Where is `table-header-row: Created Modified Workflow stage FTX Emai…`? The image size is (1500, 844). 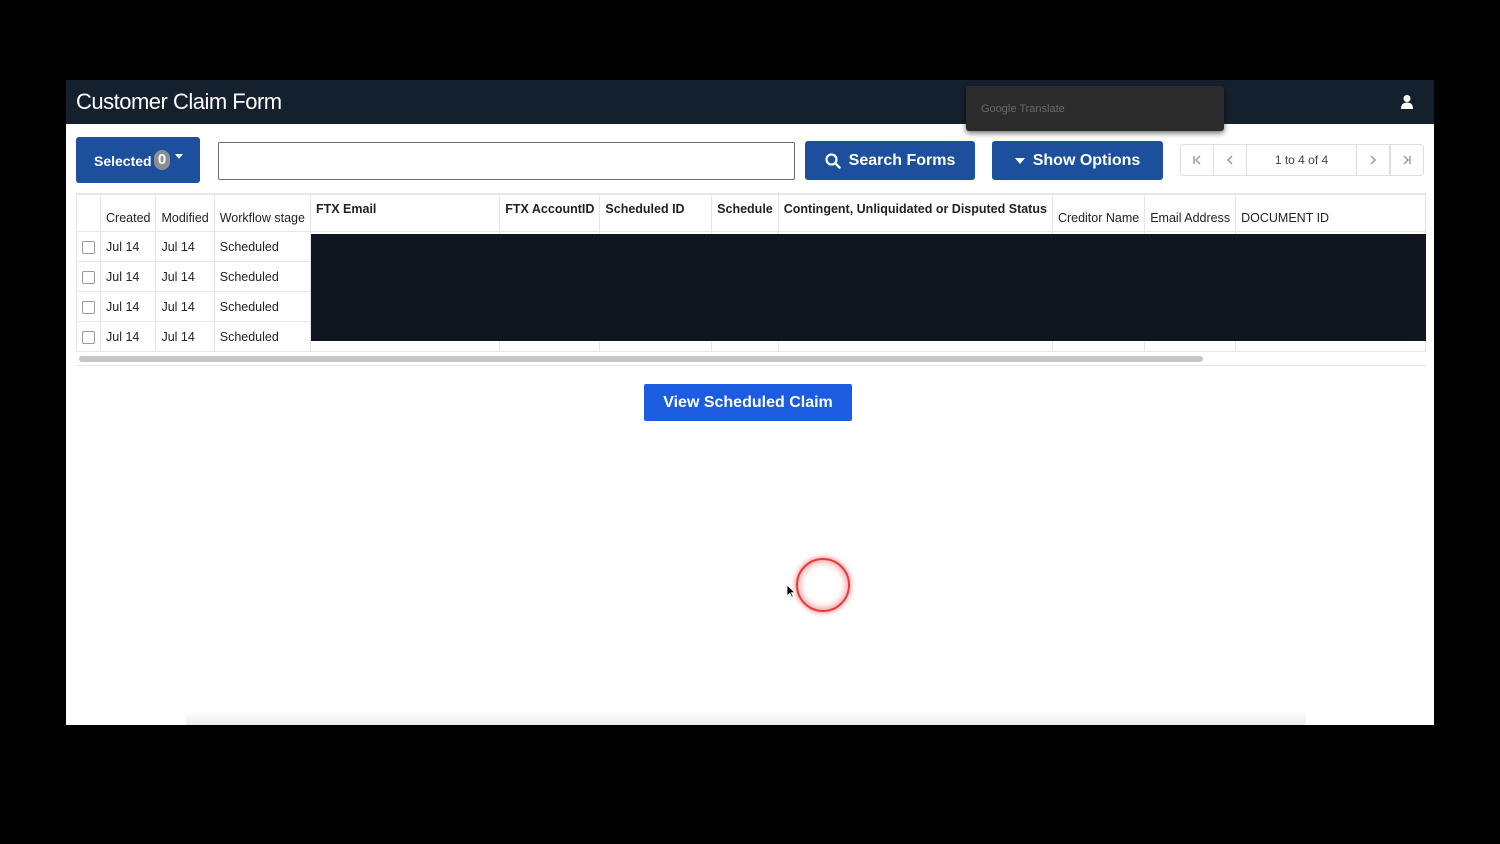 table-header-row: Created Modified Workflow stage FTX Emai… is located at coordinates (751, 213).